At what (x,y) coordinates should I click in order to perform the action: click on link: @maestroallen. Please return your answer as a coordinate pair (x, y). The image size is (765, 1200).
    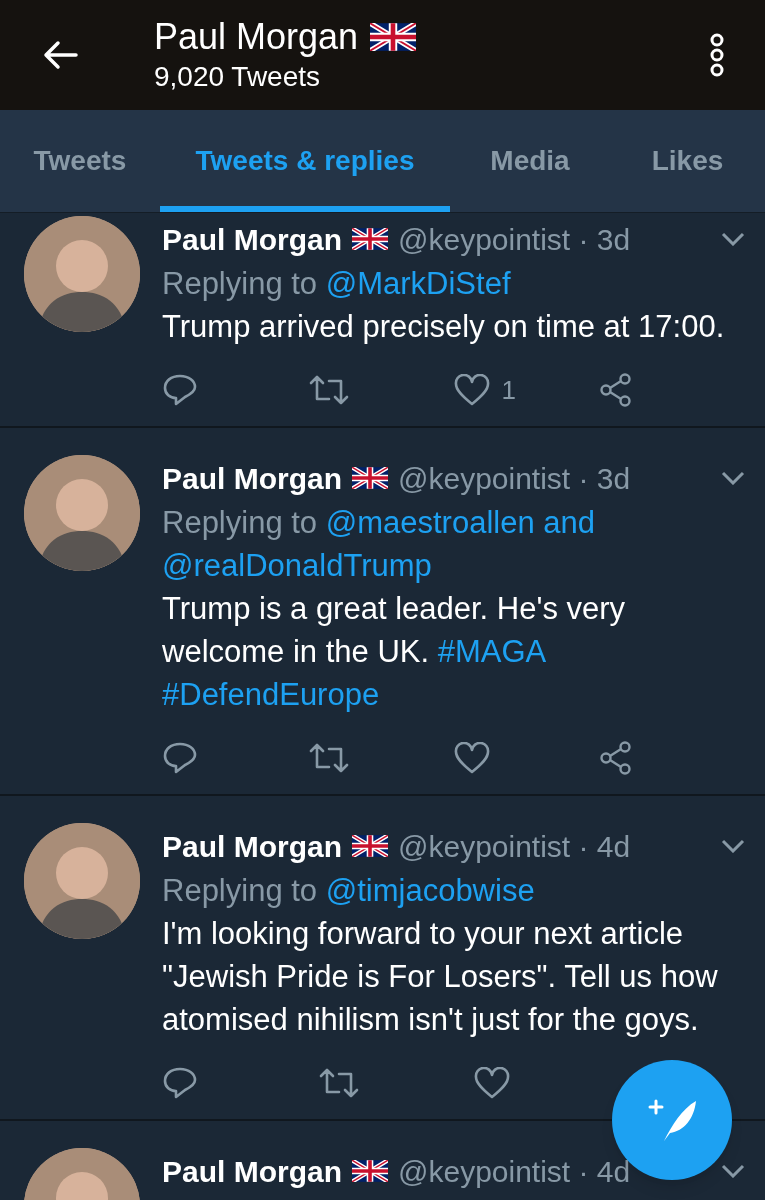
    Looking at the image, I should click on (430, 522).